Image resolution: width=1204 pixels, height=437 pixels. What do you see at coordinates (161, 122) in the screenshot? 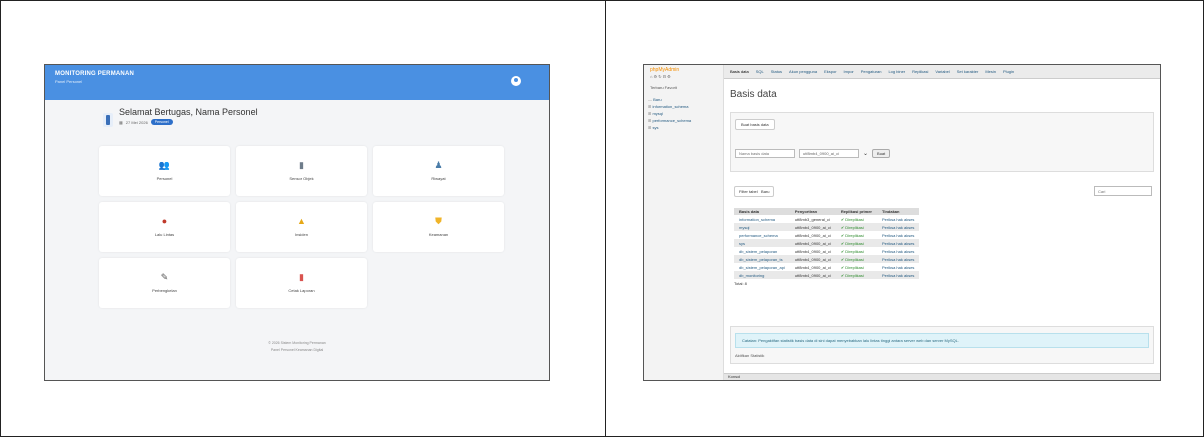
I see `role-badge: Personel` at bounding box center [161, 122].